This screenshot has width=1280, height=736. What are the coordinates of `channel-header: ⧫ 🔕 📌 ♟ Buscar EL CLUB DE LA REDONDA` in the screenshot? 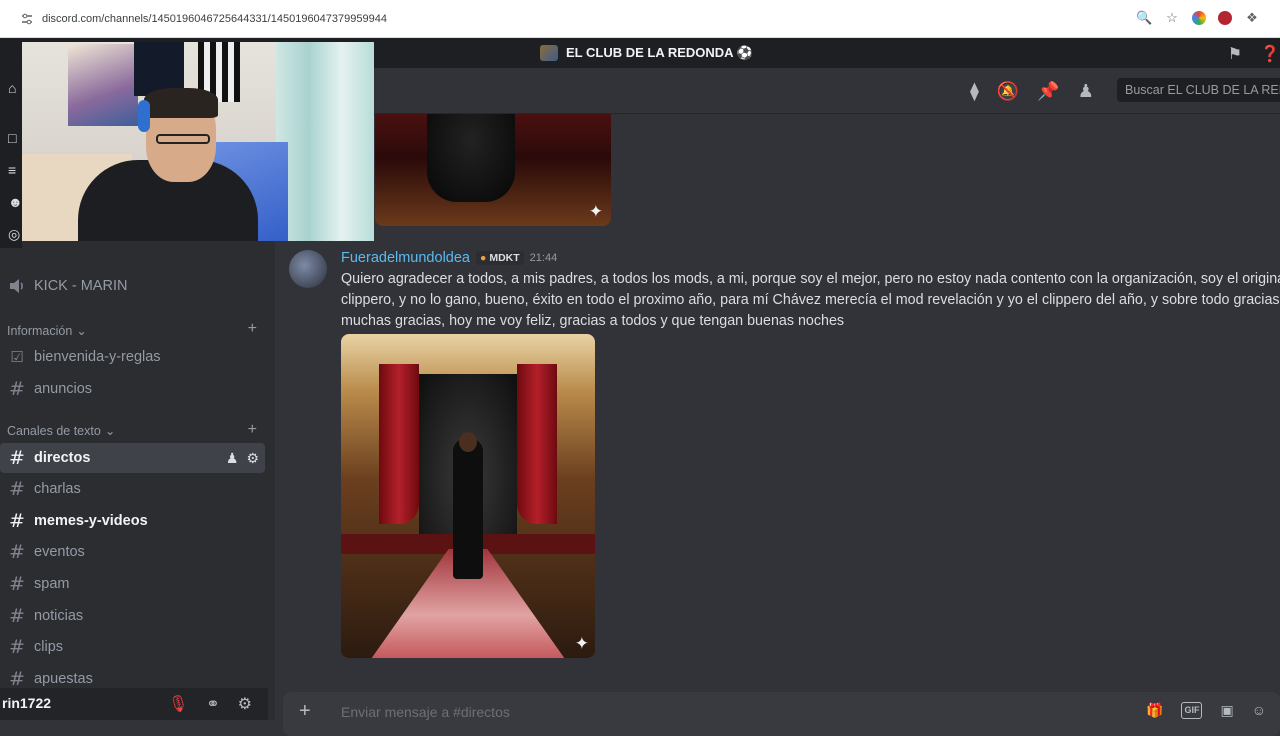 It's located at (777, 91).